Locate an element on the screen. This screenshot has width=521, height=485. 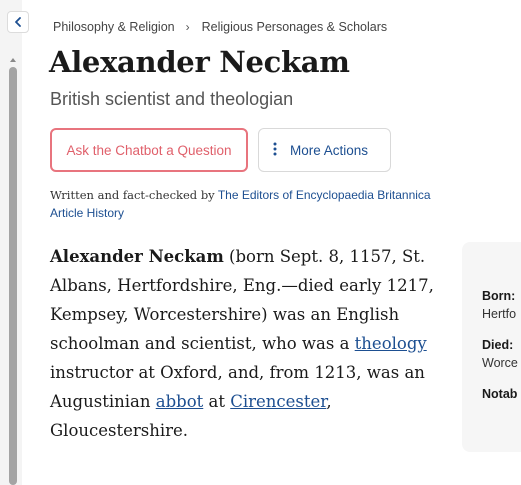
fact-died: Died: Worce is located at coordinates (501, 354).